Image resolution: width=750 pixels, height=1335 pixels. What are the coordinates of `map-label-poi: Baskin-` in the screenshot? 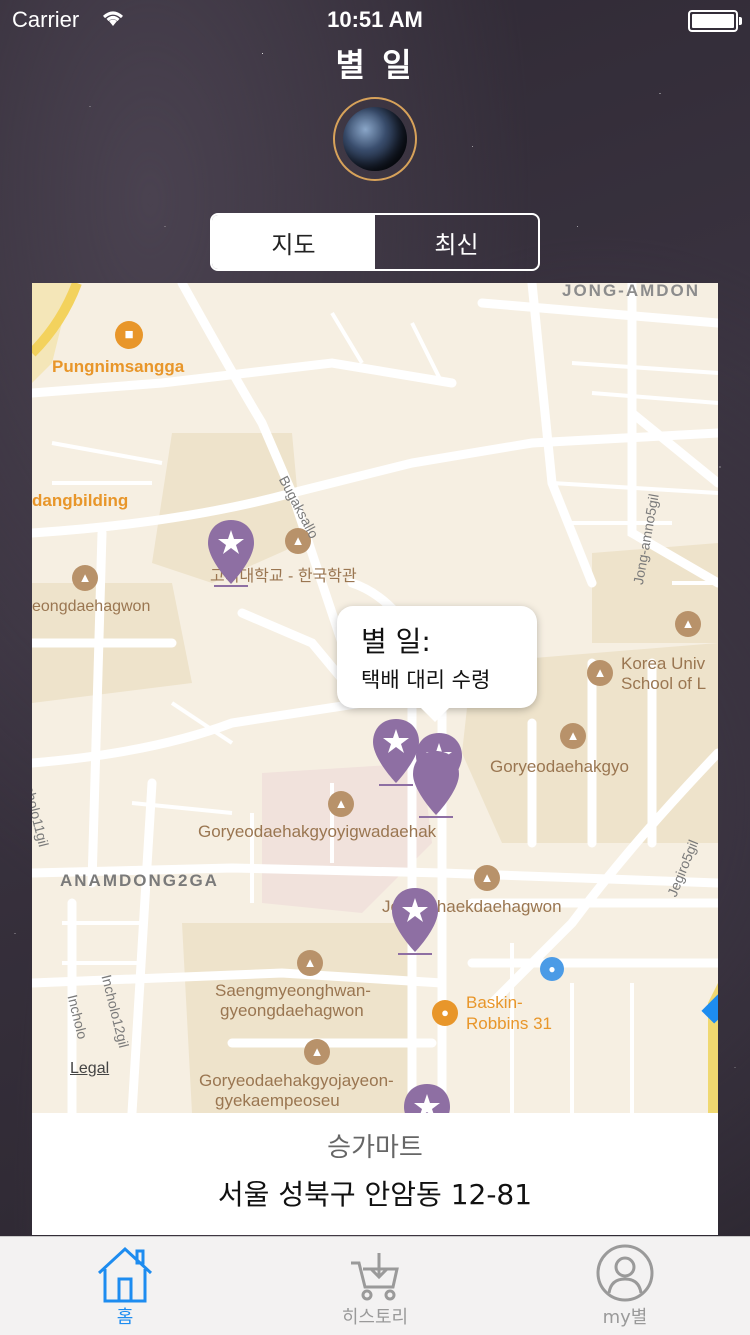 It's located at (494, 1002).